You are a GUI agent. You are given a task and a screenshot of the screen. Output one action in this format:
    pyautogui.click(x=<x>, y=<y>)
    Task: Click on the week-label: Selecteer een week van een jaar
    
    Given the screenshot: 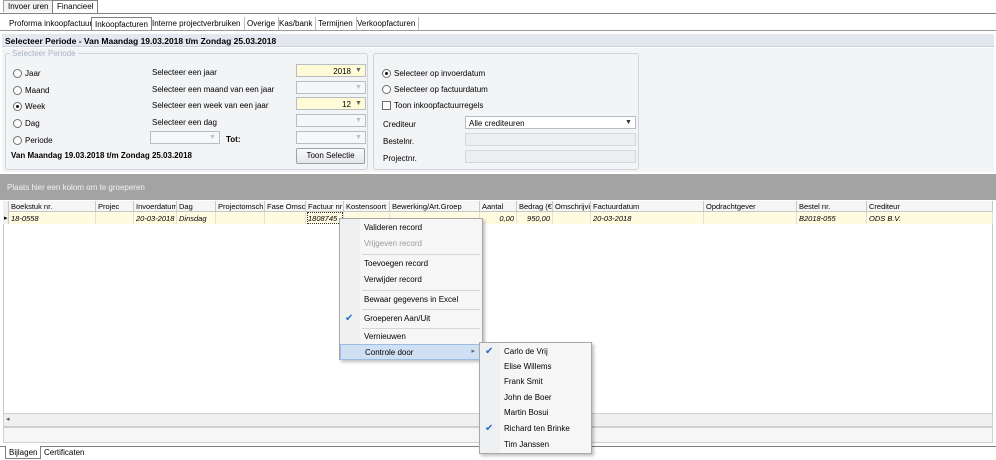 What is the action you would take?
    pyautogui.click(x=210, y=105)
    